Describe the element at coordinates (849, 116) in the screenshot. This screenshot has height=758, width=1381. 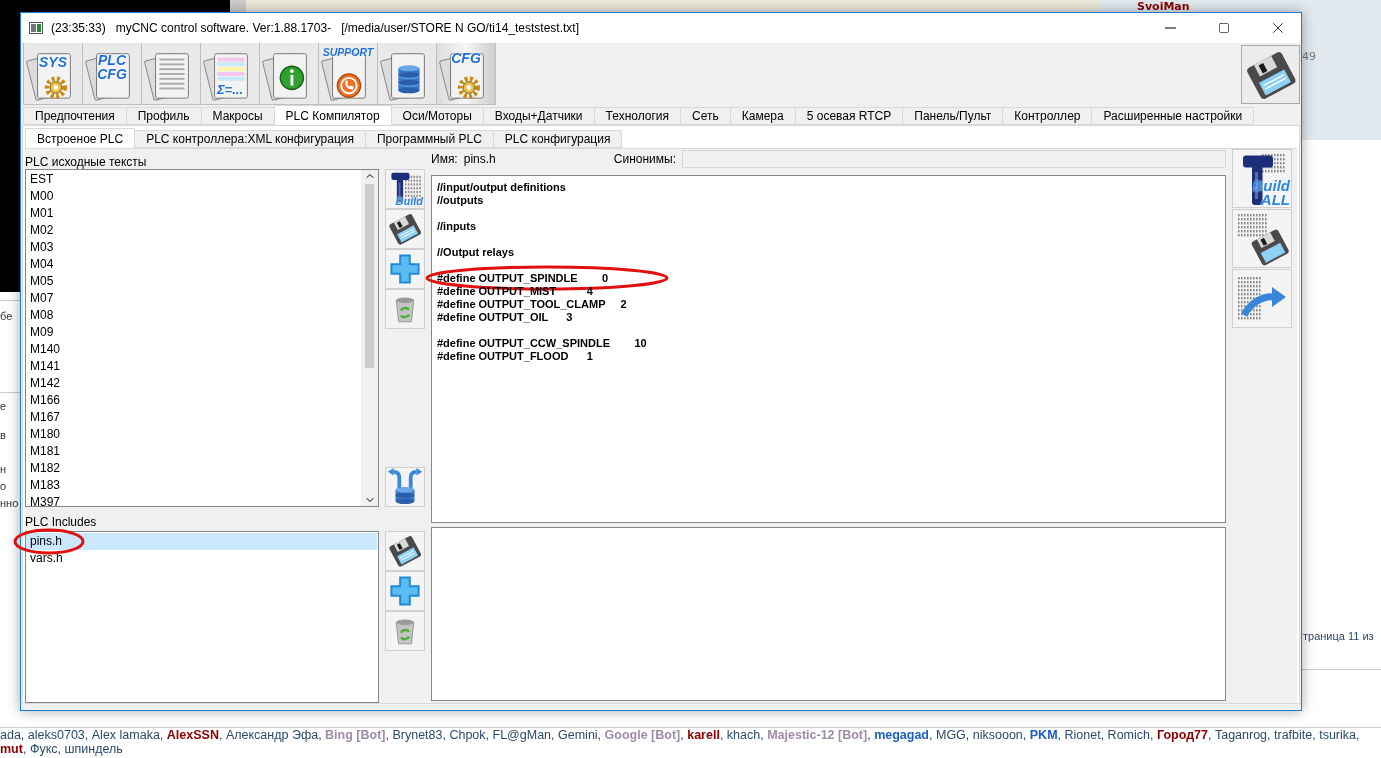
I see `tab: 5 осевая RTCP` at that location.